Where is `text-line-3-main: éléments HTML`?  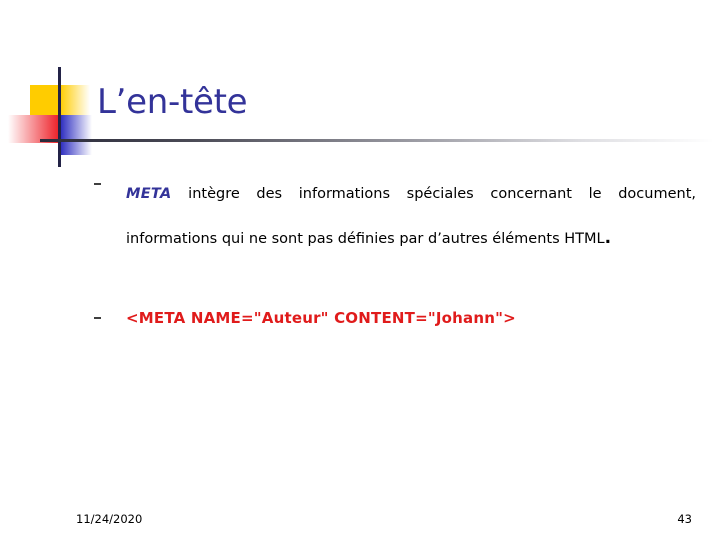
text-line-3-main: éléments HTML is located at coordinates (548, 239).